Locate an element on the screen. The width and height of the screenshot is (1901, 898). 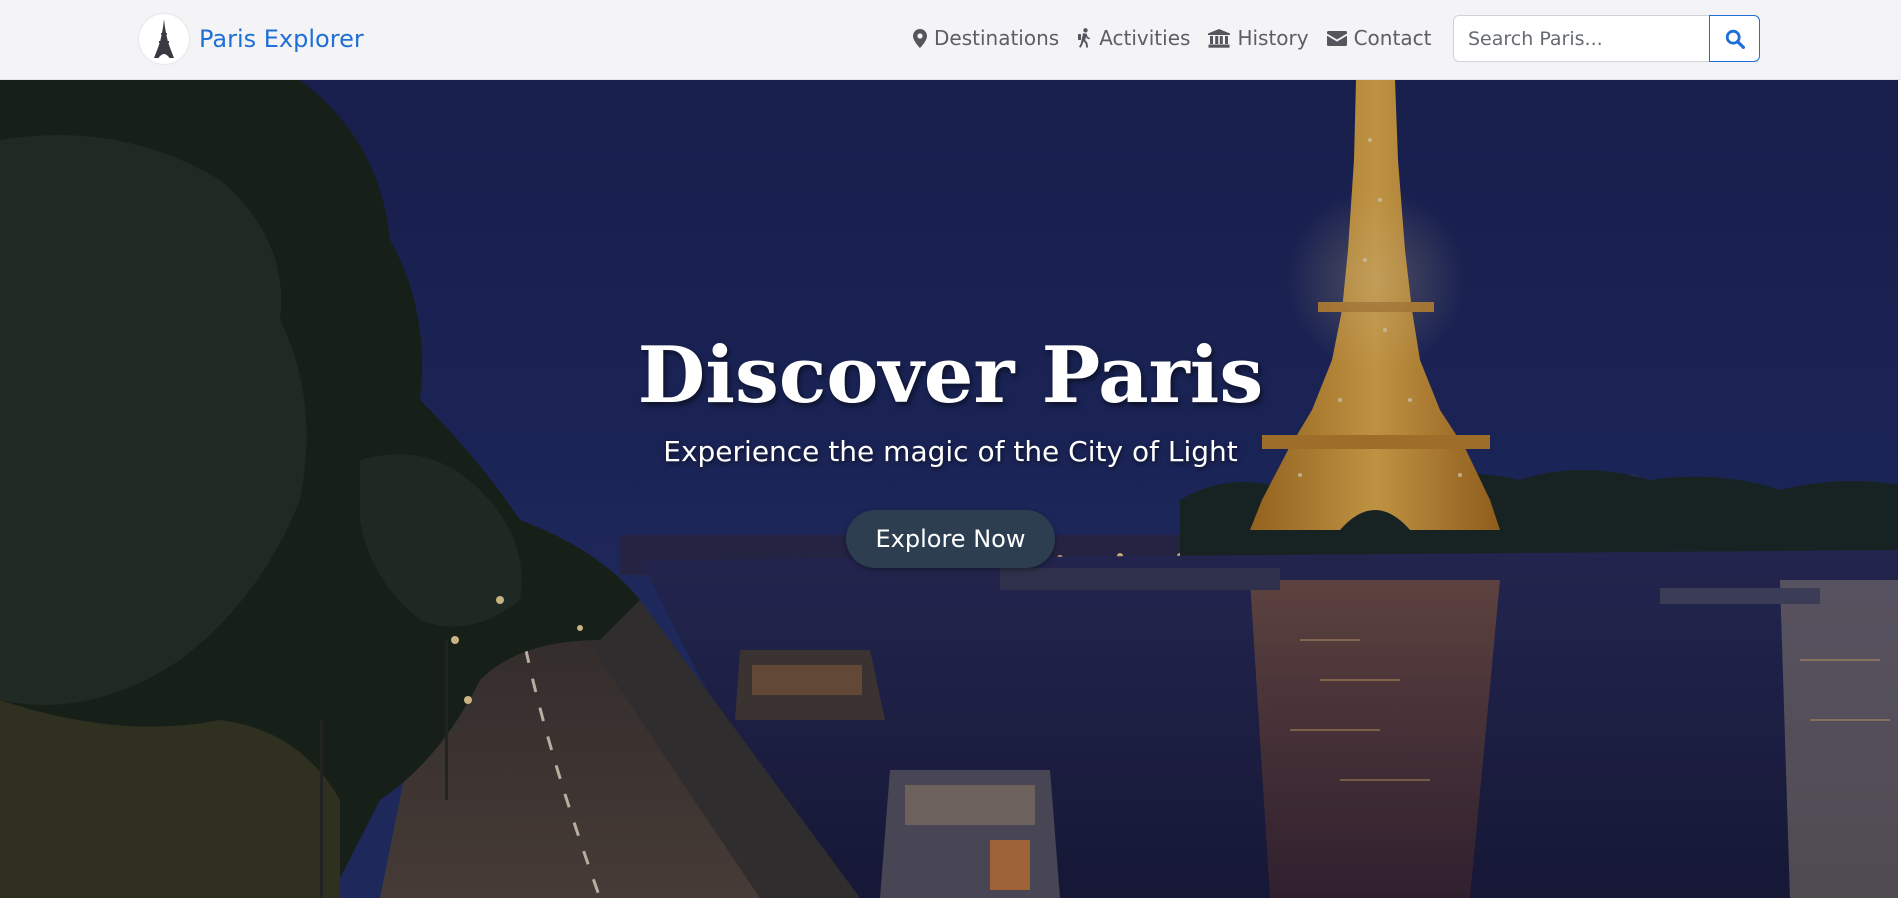
main-nav: Destinations Activities History Contact is located at coordinates (1181, 38).